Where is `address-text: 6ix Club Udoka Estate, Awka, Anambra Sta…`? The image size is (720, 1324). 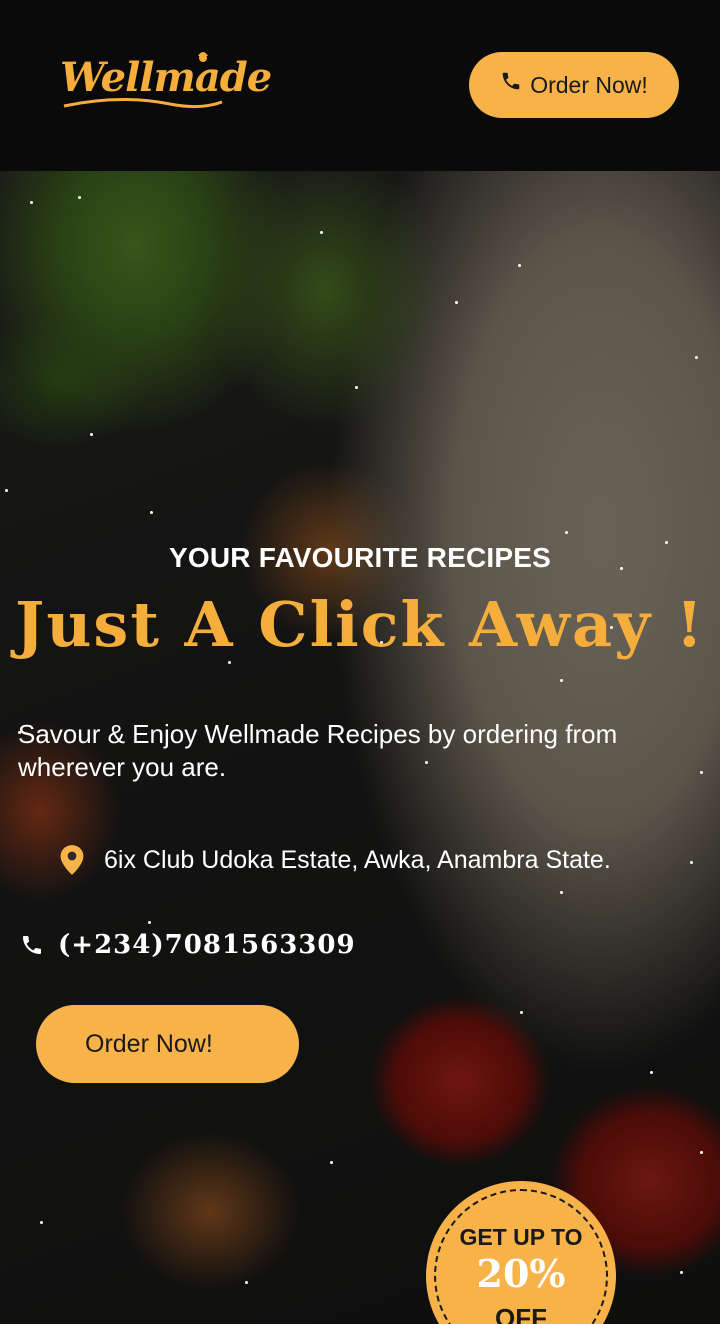
address-text: 6ix Club Udoka Estate, Awka, Anambra Sta… is located at coordinates (357, 859).